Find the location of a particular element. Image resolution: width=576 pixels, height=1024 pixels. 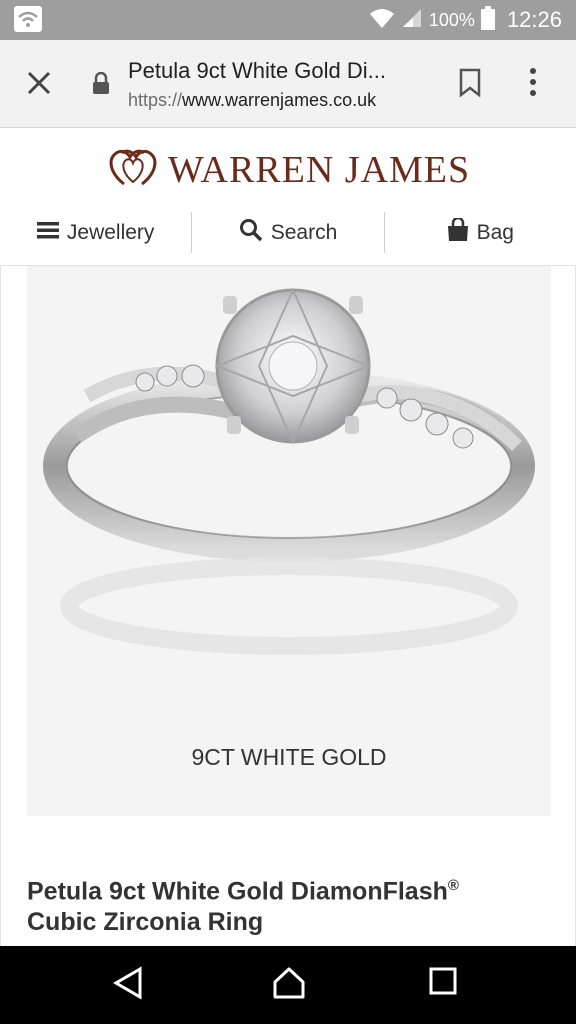

signal-icon is located at coordinates (412, 20).